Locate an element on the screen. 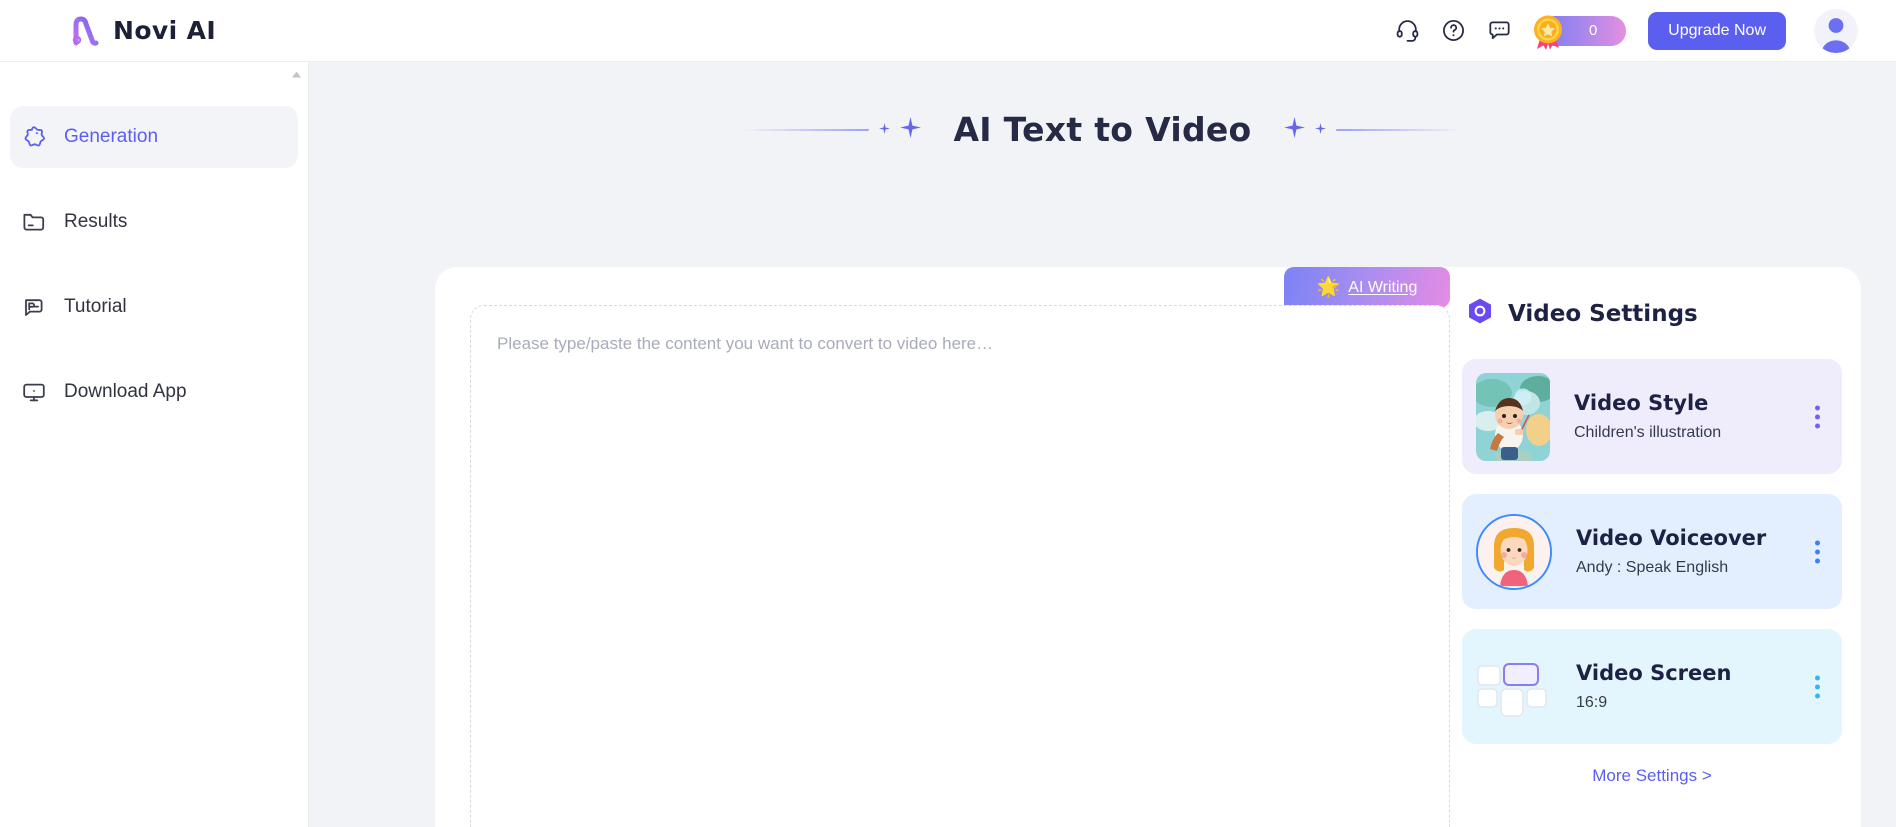  video-settings-title: Video Settings is located at coordinates (1603, 313).